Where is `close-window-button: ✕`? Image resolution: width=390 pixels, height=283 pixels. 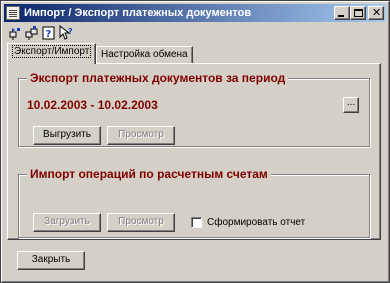 close-window-button: ✕ is located at coordinates (376, 13).